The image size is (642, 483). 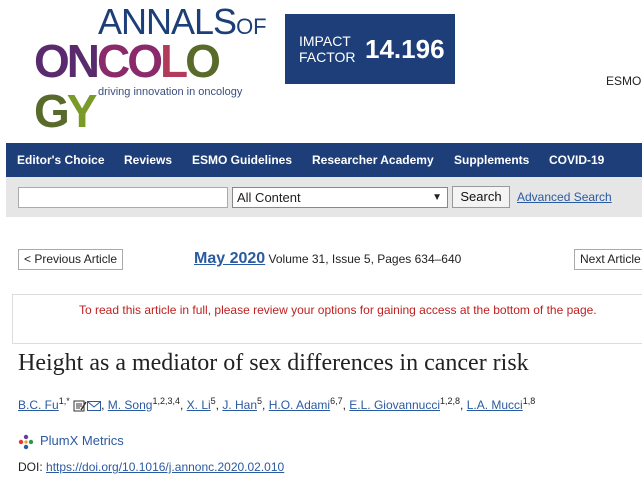 What do you see at coordinates (336, 401) in the screenshot?
I see `author-affiliation: 6,7` at bounding box center [336, 401].